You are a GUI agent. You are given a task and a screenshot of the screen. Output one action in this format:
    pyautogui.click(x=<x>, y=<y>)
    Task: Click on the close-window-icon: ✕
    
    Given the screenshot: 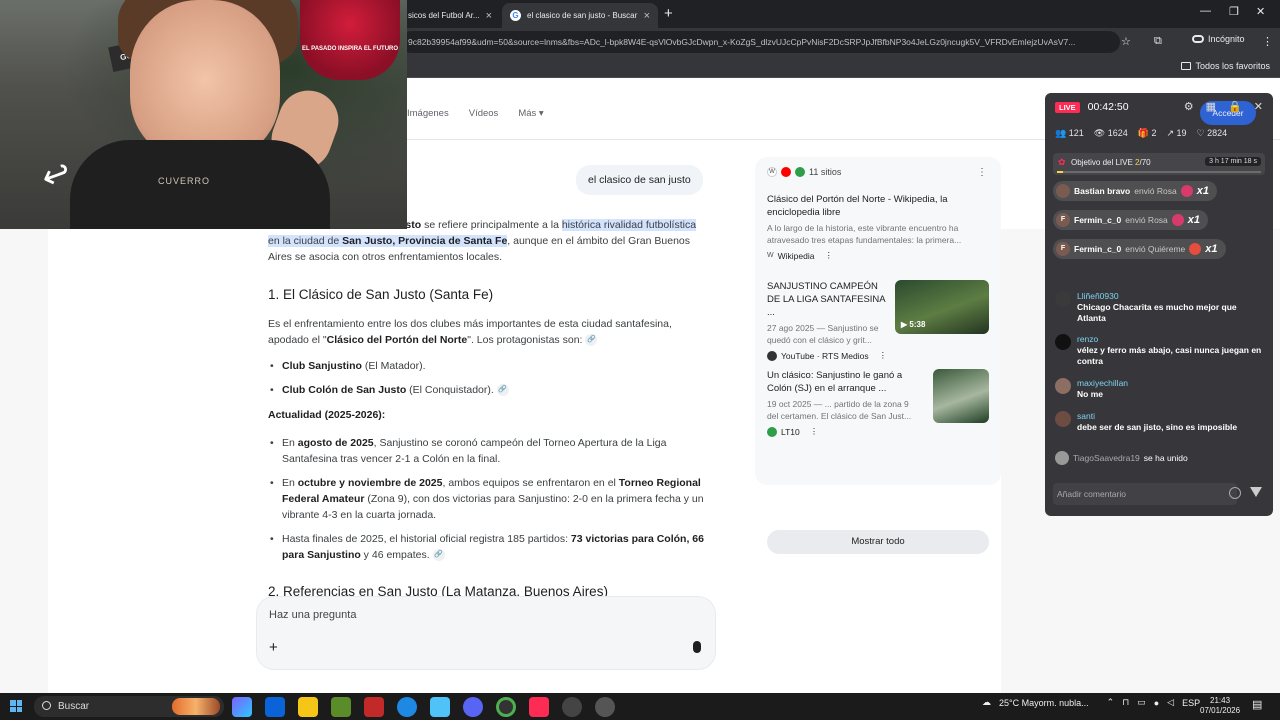 What is the action you would take?
    pyautogui.click(x=1260, y=11)
    